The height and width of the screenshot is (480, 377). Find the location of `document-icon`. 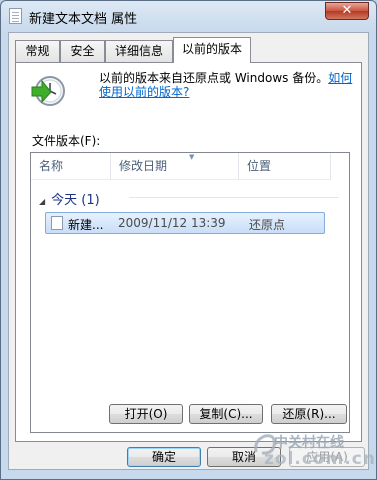

document-icon is located at coordinates (15, 16).